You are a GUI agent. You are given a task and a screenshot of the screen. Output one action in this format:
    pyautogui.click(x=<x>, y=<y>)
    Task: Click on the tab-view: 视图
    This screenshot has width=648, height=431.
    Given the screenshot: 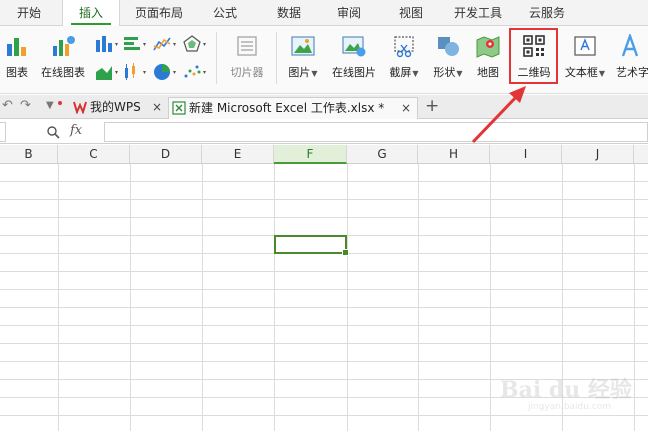 What is the action you would take?
    pyautogui.click(x=411, y=13)
    